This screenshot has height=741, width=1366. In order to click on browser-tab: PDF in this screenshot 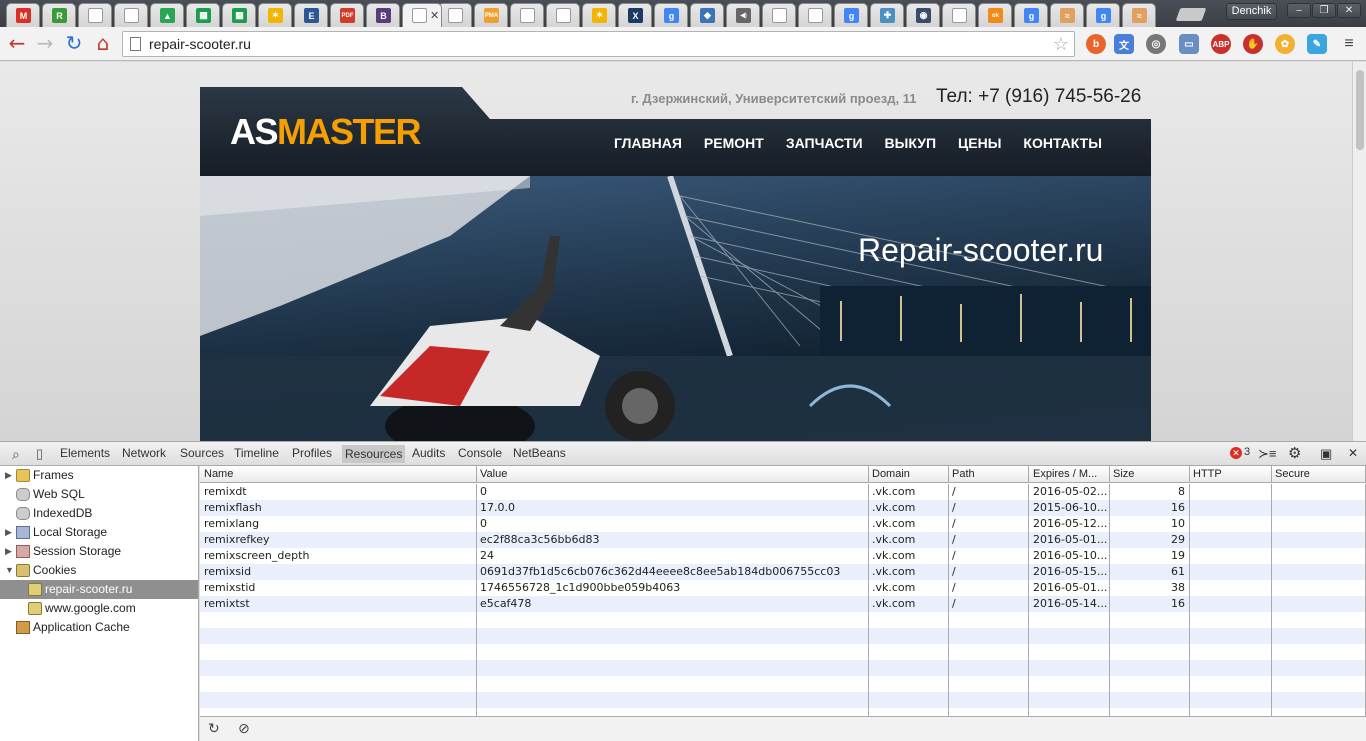, I will do `click(347, 15)`.